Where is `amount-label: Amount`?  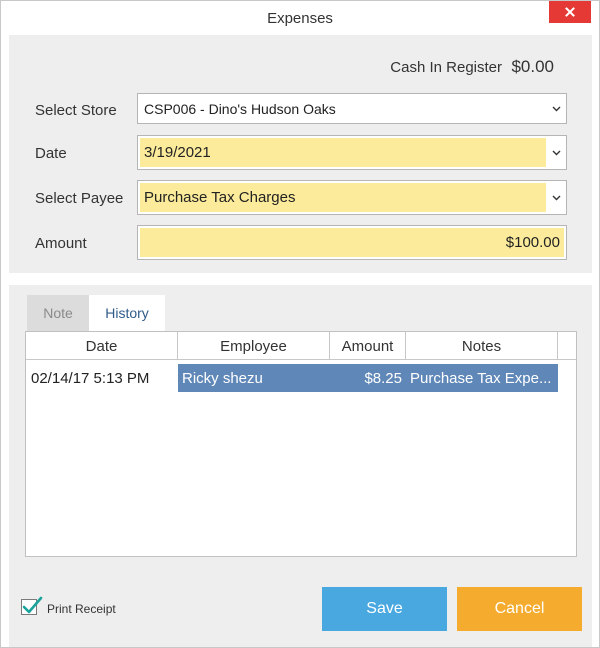 amount-label: Amount is located at coordinates (61, 243).